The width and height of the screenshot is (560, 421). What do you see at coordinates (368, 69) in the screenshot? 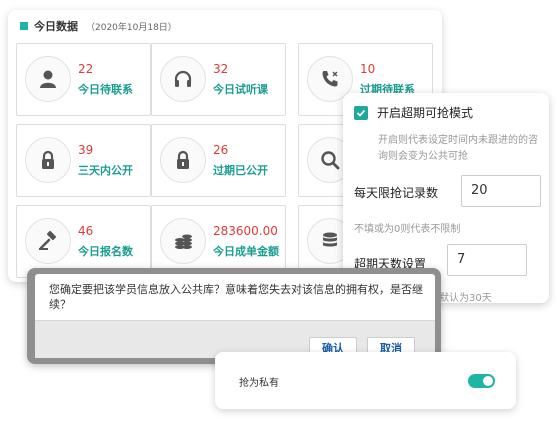
I see `tile-value: 10` at bounding box center [368, 69].